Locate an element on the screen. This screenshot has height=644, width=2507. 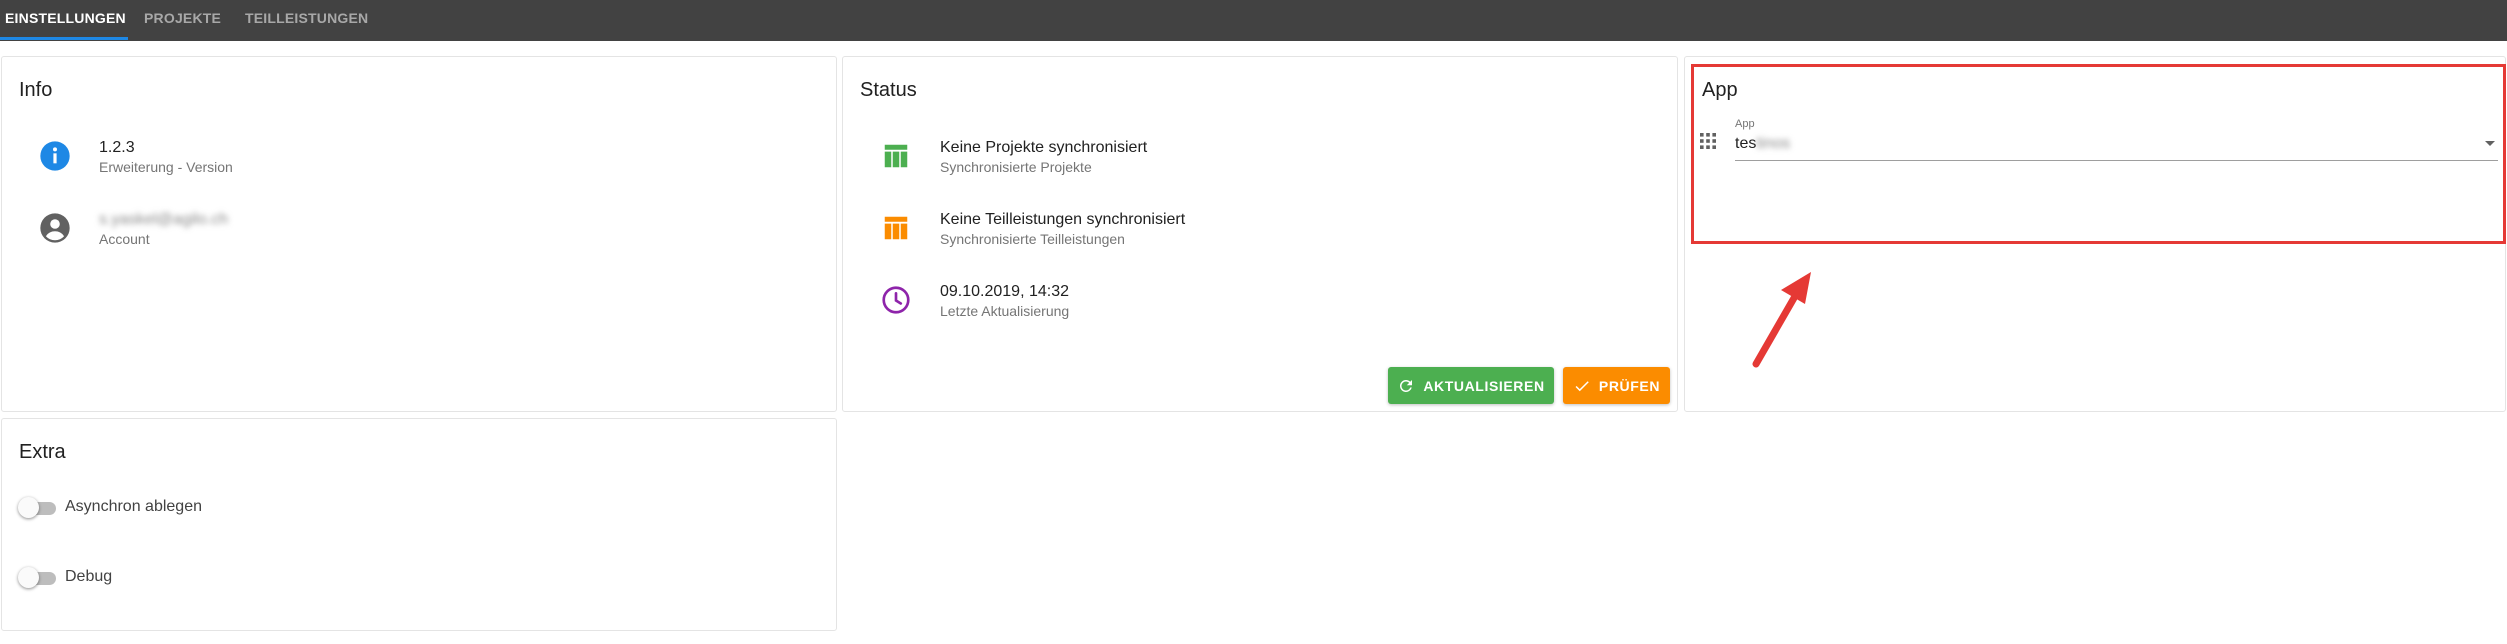
extra-card-title: Extra is located at coordinates (42, 452).